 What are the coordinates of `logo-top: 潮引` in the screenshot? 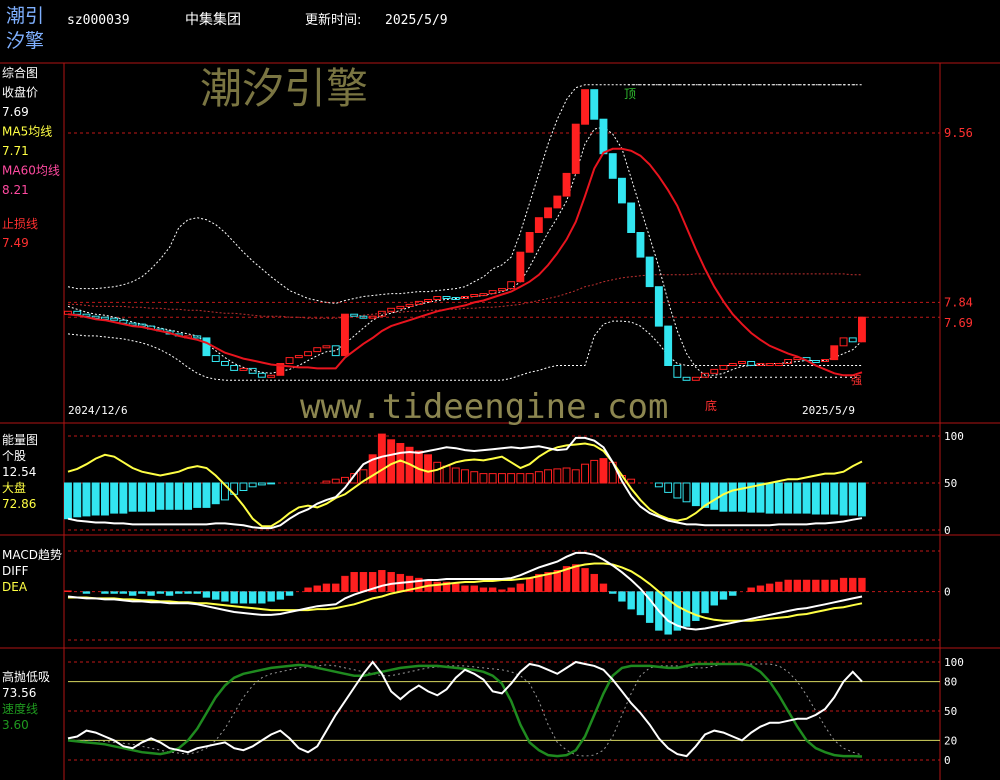 It's located at (25, 16).